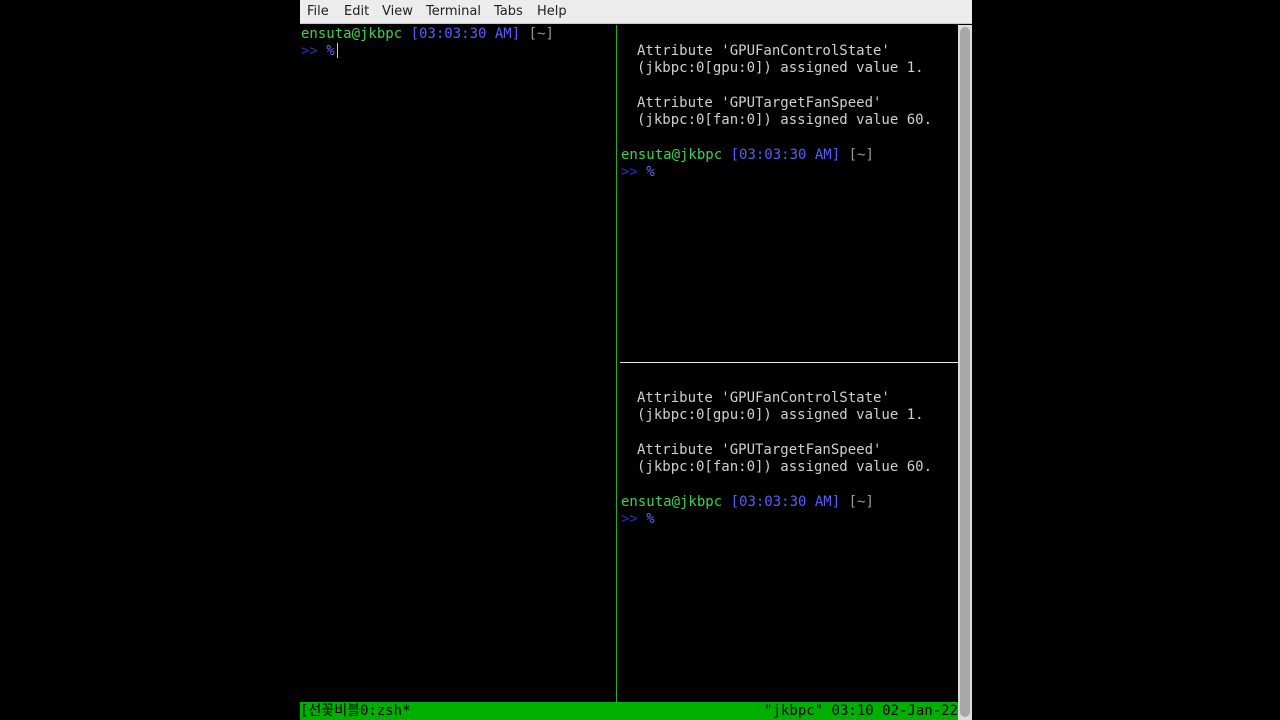 The height and width of the screenshot is (720, 1280). What do you see at coordinates (318, 12) in the screenshot?
I see `menu-file: File` at bounding box center [318, 12].